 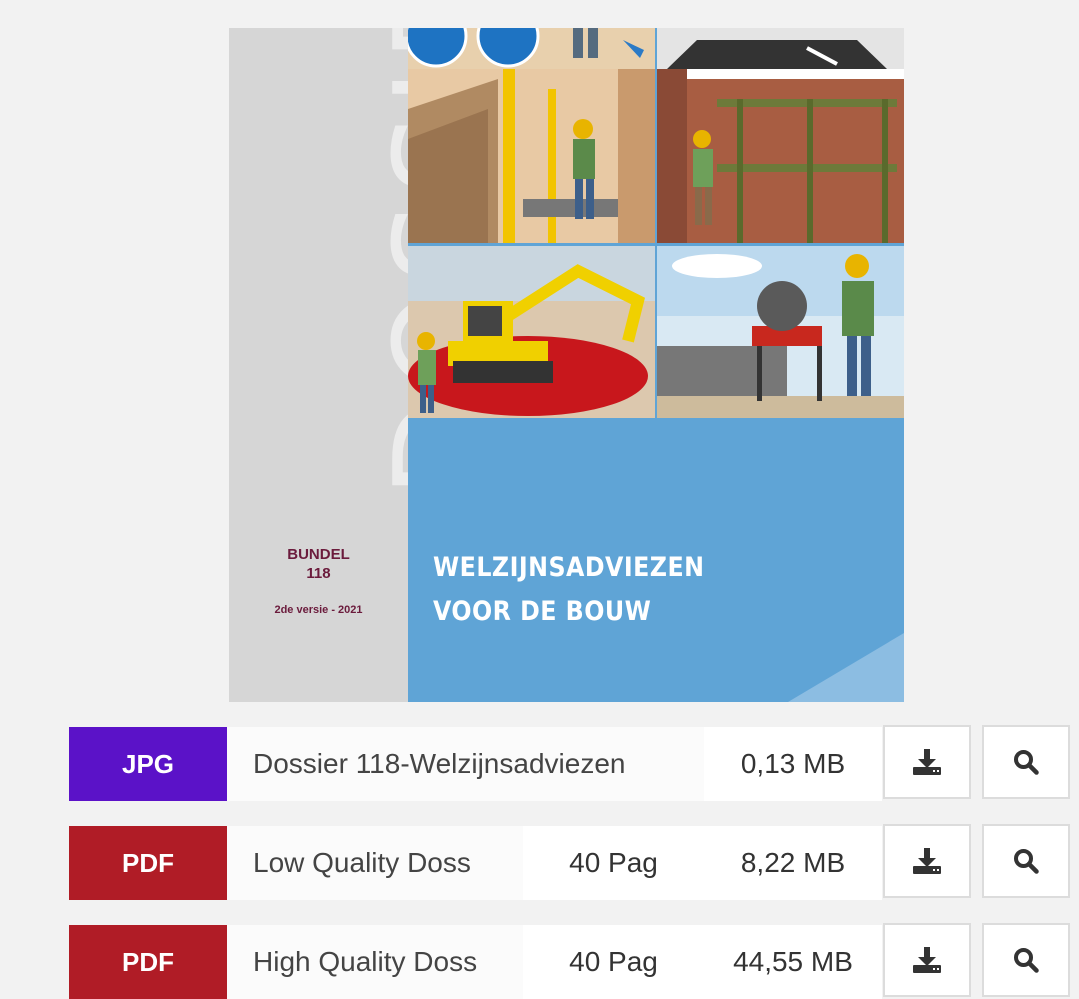 I want to click on illustration-machine-top, so click(x=780, y=48).